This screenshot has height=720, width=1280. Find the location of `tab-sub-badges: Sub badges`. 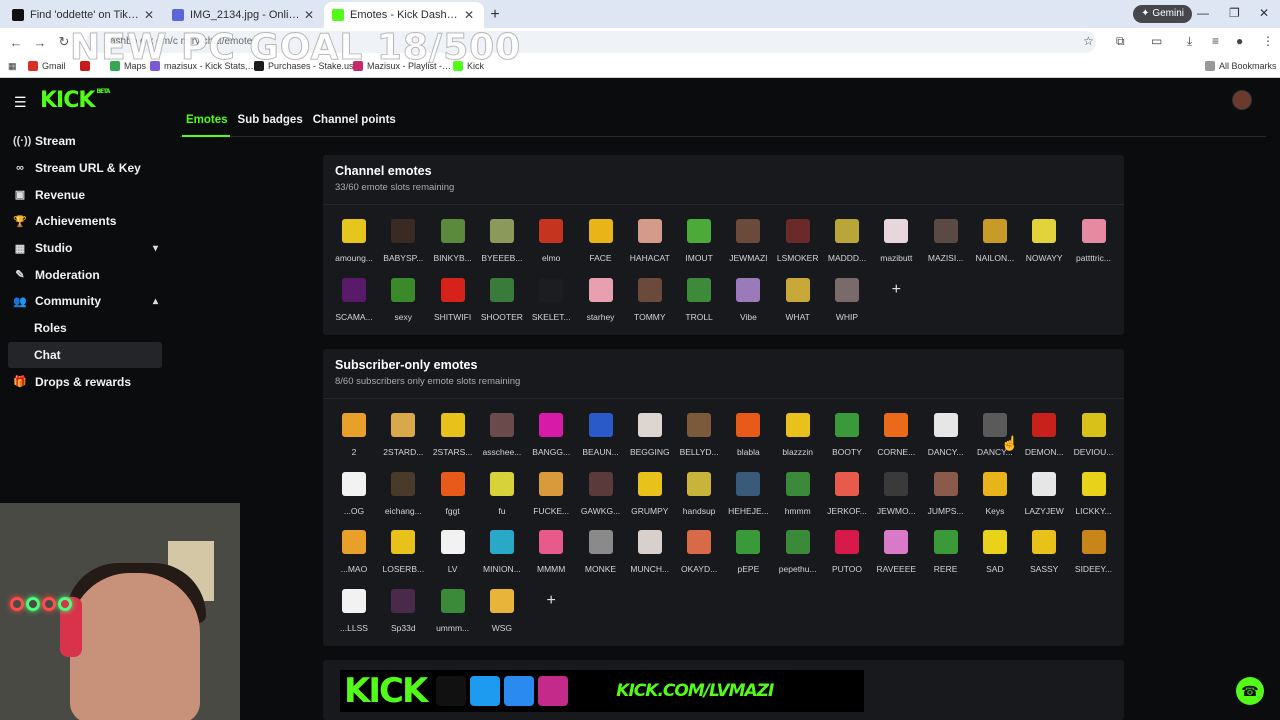

tab-sub-badges: Sub badges is located at coordinates (270, 120).